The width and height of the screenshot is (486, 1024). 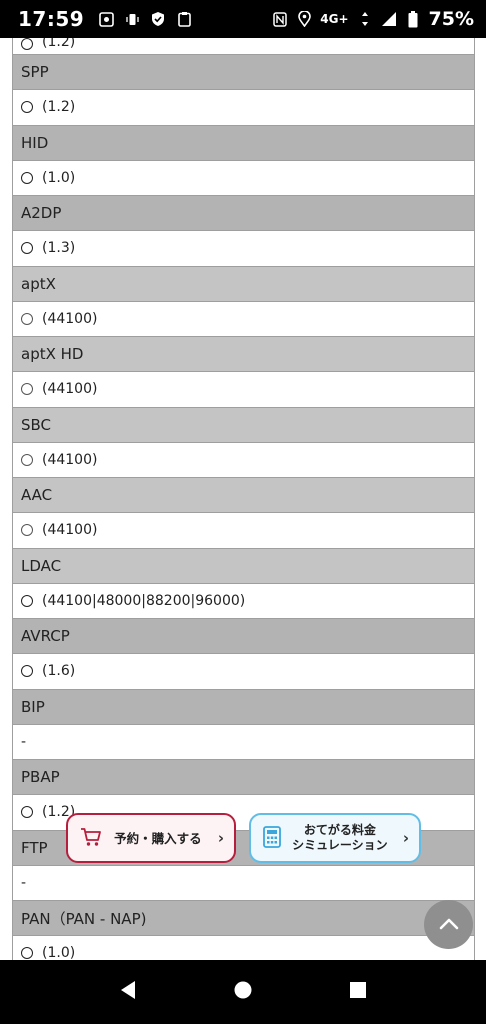 I want to click on status-left-icons, so click(x=145, y=19).